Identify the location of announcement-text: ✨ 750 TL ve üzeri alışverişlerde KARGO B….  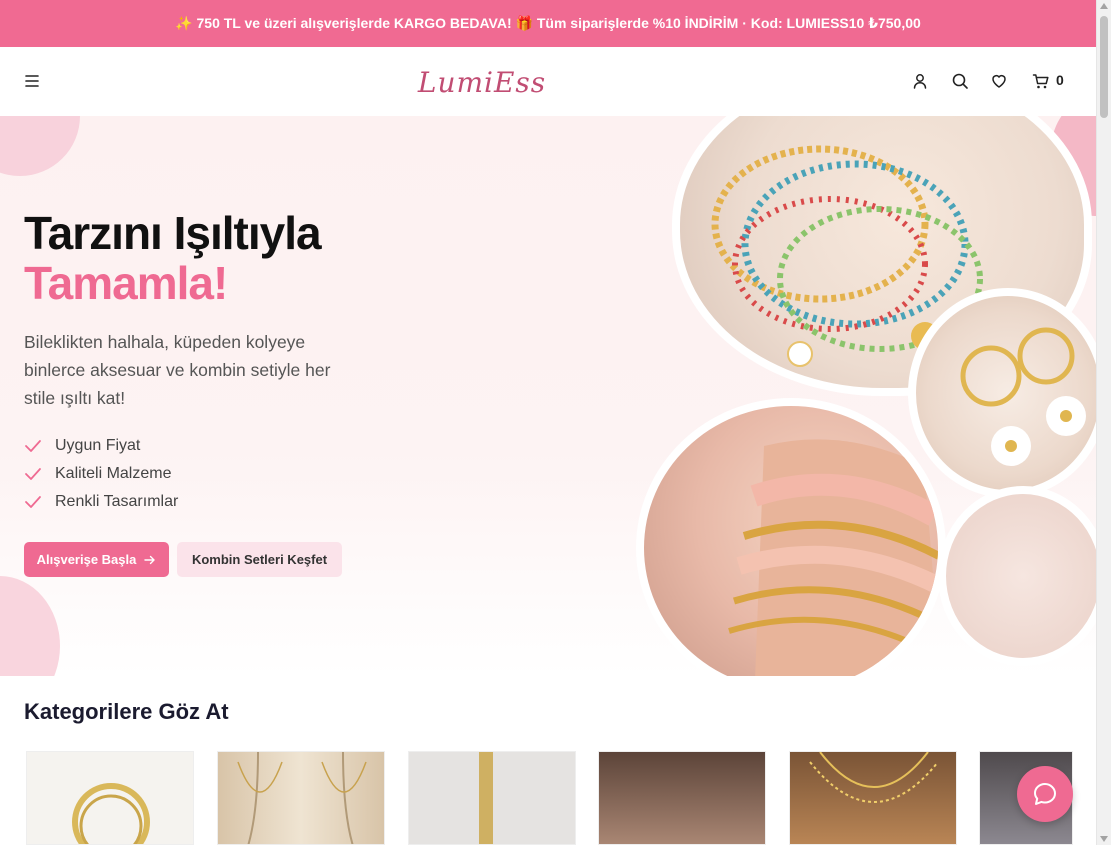
(548, 23).